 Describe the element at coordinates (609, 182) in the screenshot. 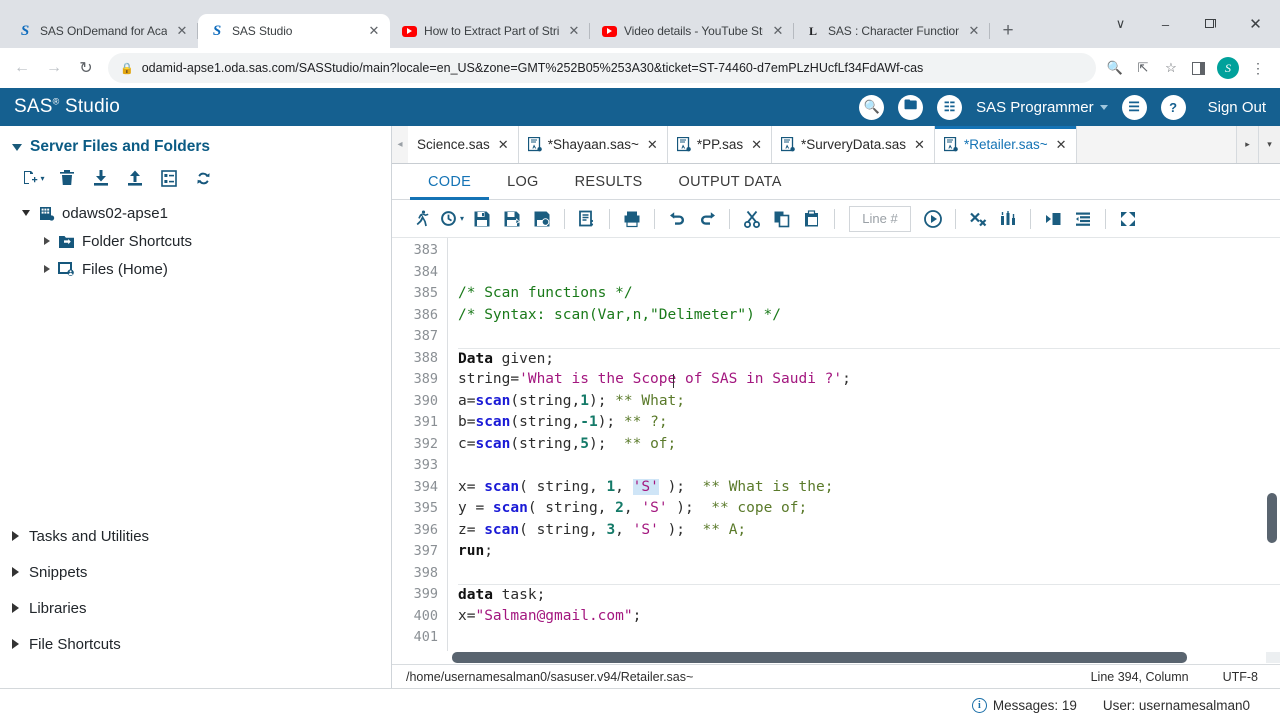

I see `tab-results: RESULTS` at that location.